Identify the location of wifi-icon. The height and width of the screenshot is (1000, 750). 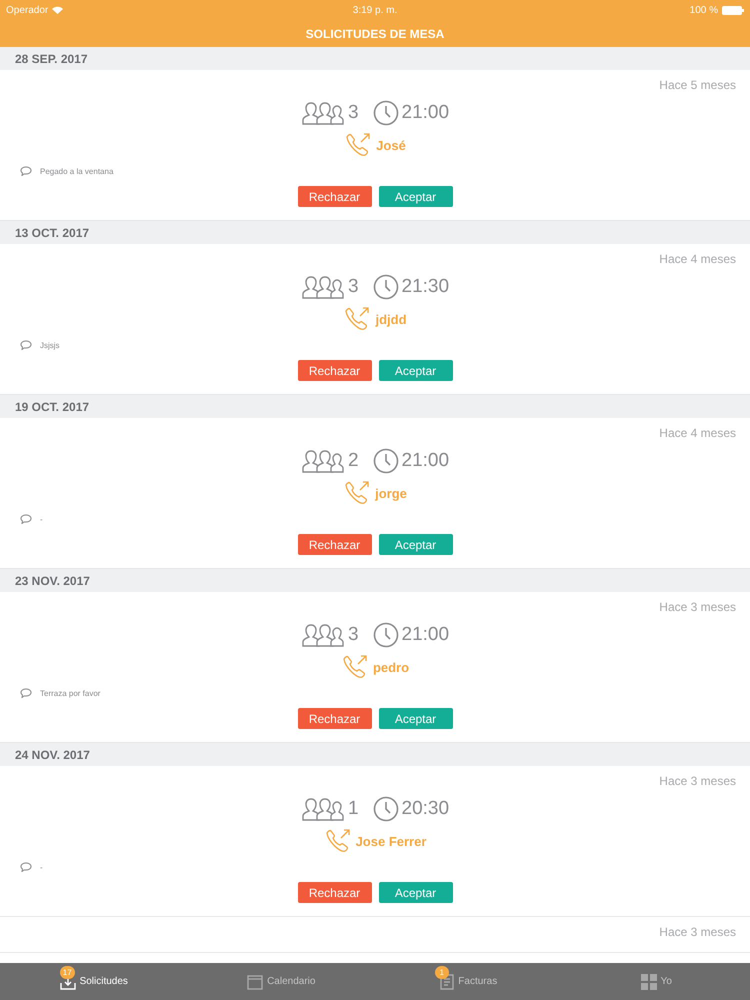
(58, 10).